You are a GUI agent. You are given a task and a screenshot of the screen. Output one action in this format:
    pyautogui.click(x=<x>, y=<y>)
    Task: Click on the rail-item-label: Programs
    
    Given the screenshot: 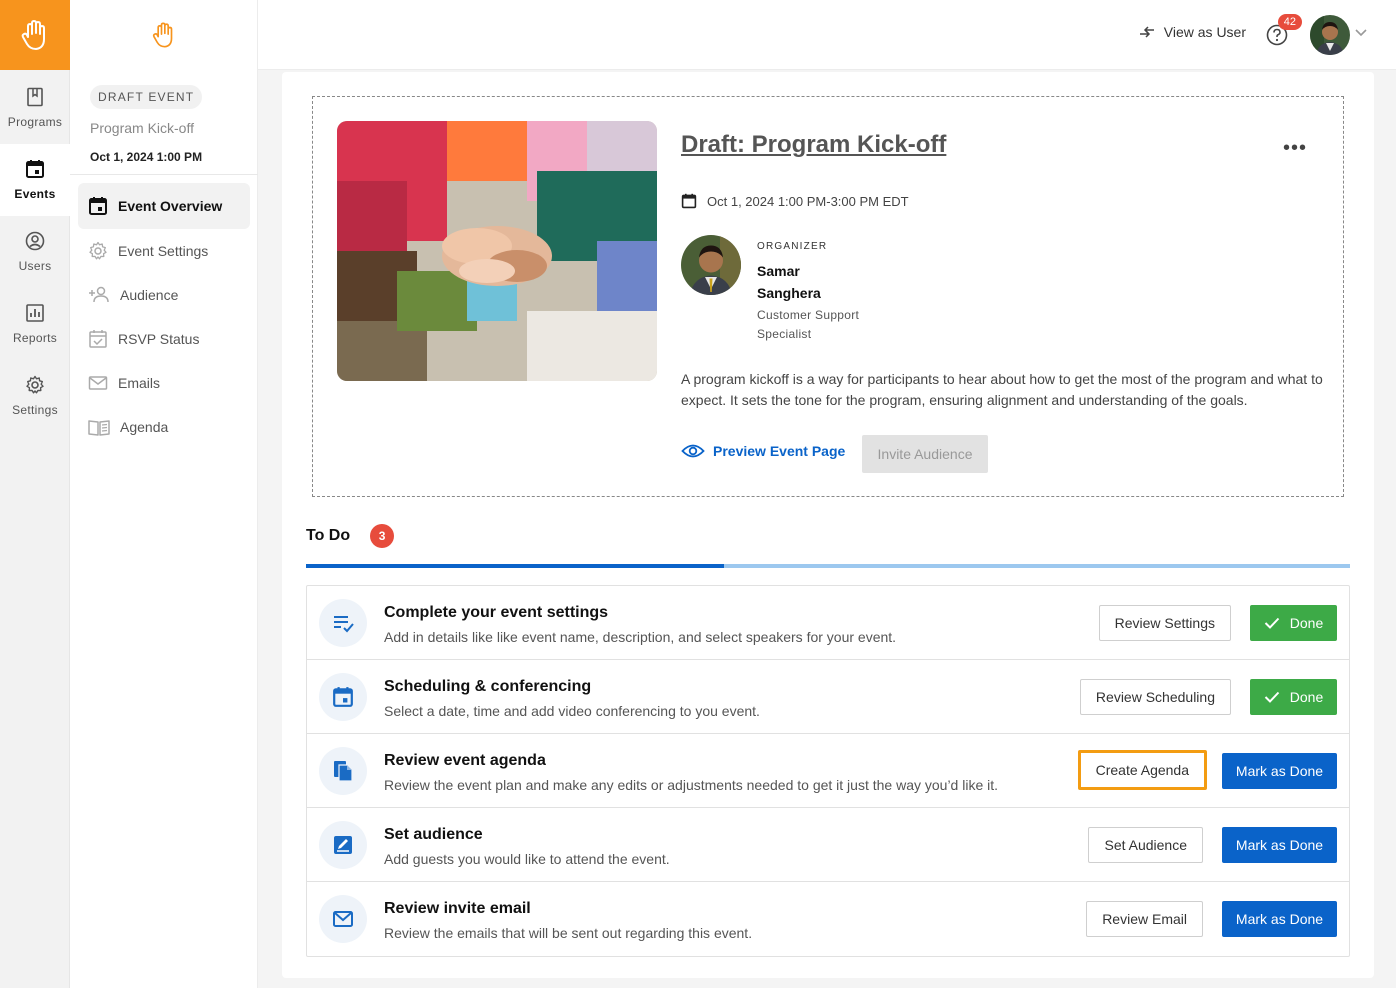 What is the action you would take?
    pyautogui.click(x=35, y=122)
    